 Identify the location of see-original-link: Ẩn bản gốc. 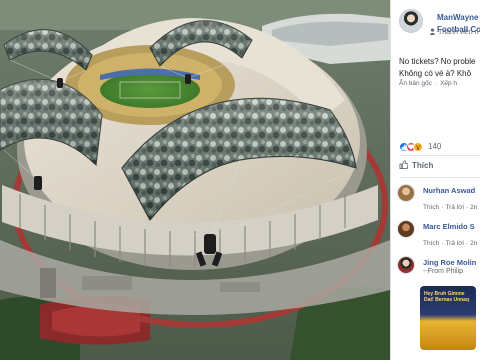
(415, 83).